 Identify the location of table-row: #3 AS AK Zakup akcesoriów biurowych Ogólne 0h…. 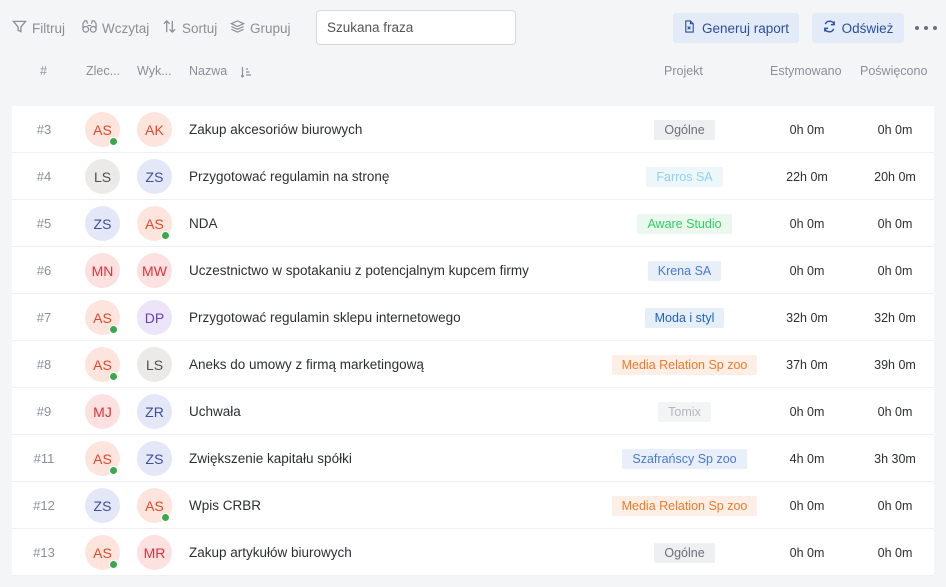
(473, 129).